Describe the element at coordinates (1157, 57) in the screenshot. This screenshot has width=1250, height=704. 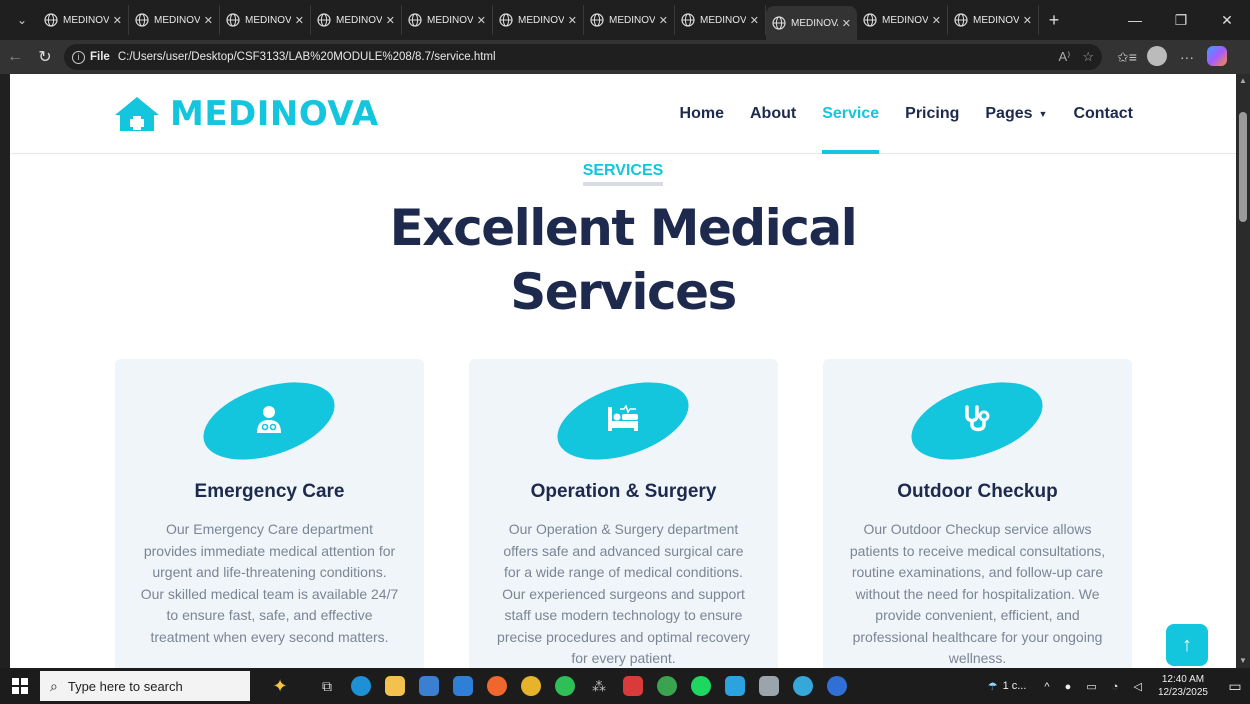
I see `profile-avatar` at that location.